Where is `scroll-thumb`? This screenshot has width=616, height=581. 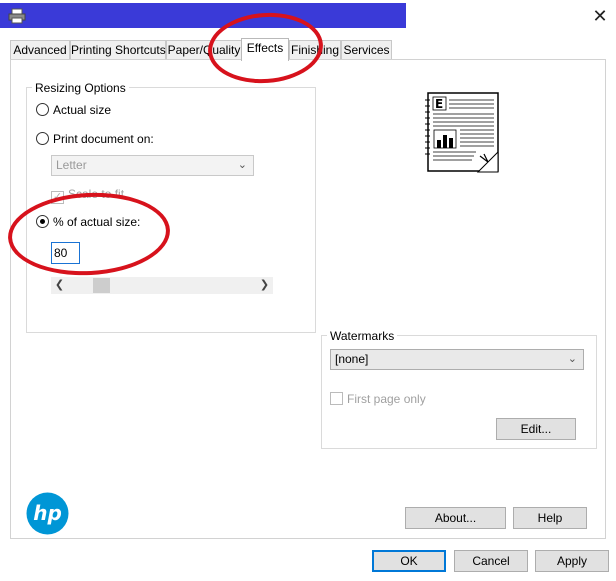 scroll-thumb is located at coordinates (101, 285).